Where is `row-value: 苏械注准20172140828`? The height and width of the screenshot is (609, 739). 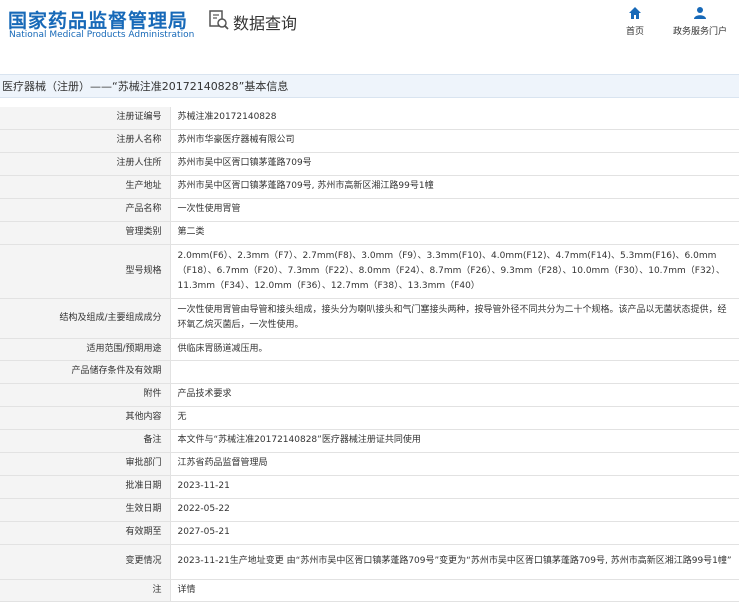 row-value: 苏械注准20172140828 is located at coordinates (454, 118).